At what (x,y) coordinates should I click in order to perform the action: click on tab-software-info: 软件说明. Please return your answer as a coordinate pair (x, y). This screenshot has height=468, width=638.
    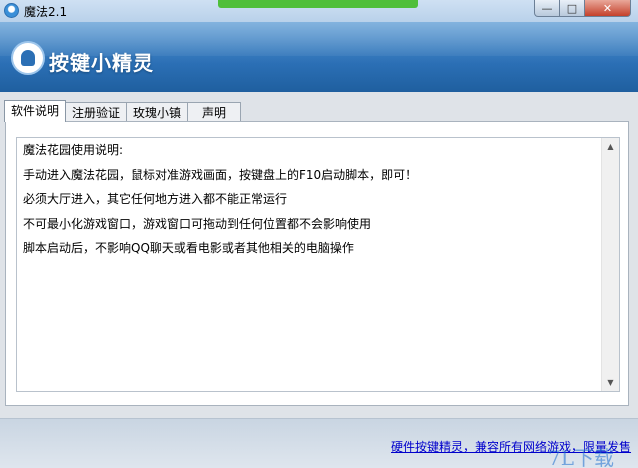
    Looking at the image, I should click on (35, 111).